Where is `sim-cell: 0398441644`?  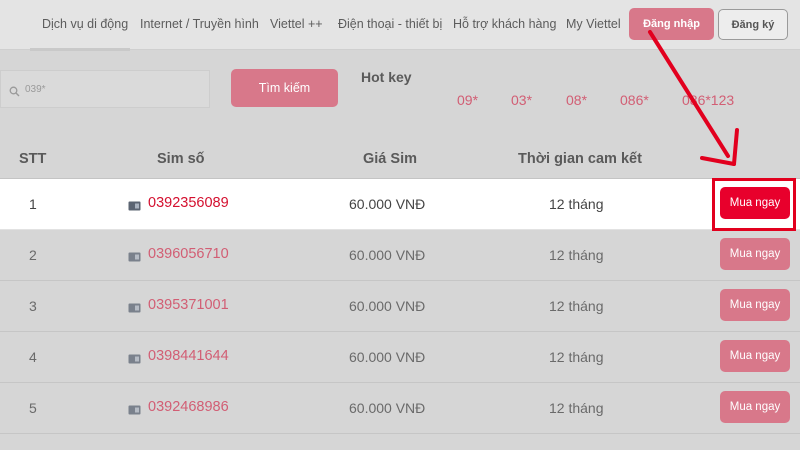
sim-cell: 0398441644 is located at coordinates (178, 356).